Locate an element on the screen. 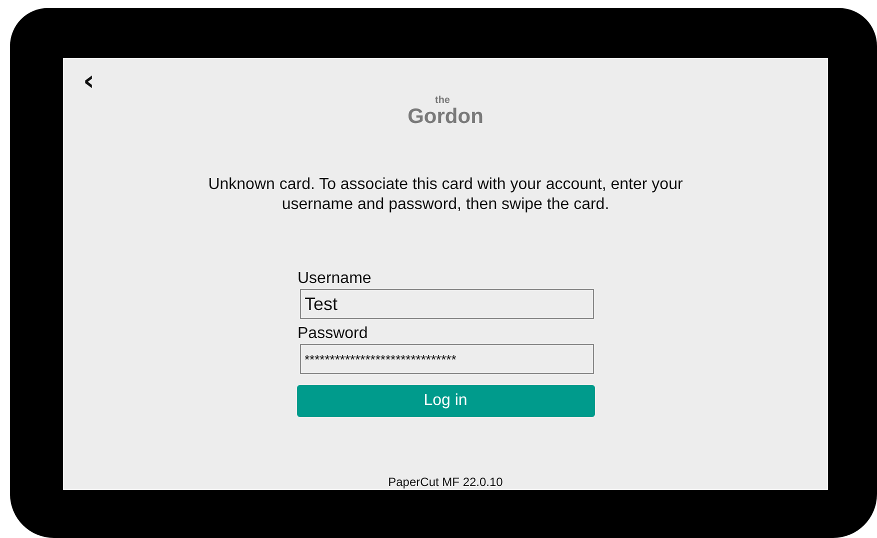 The image size is (877, 538). back-button: ‹ is located at coordinates (89, 81).